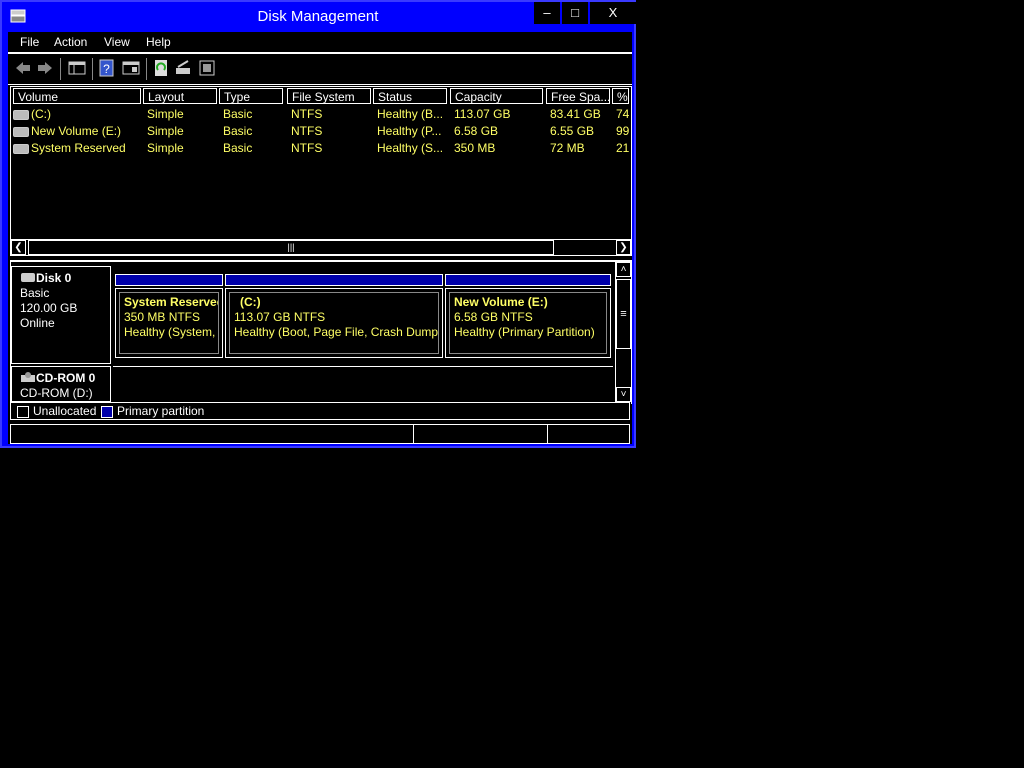  What do you see at coordinates (575, 114) in the screenshot?
I see `volume-free: 83.41 GB` at bounding box center [575, 114].